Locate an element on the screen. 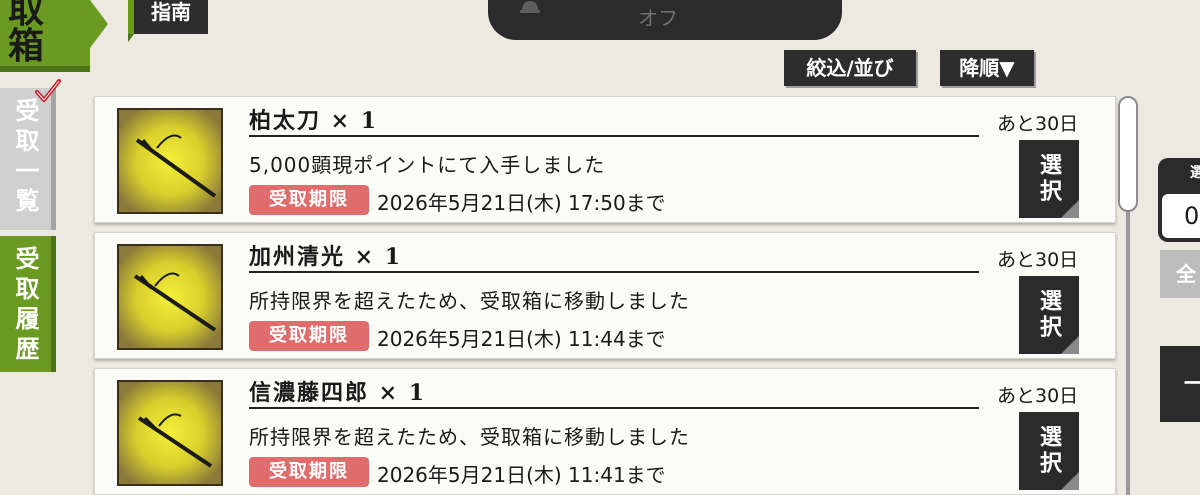 This screenshot has height=495, width=1200. deadline-text: 2026年5月21日(木) 17:50まで is located at coordinates (521, 203).